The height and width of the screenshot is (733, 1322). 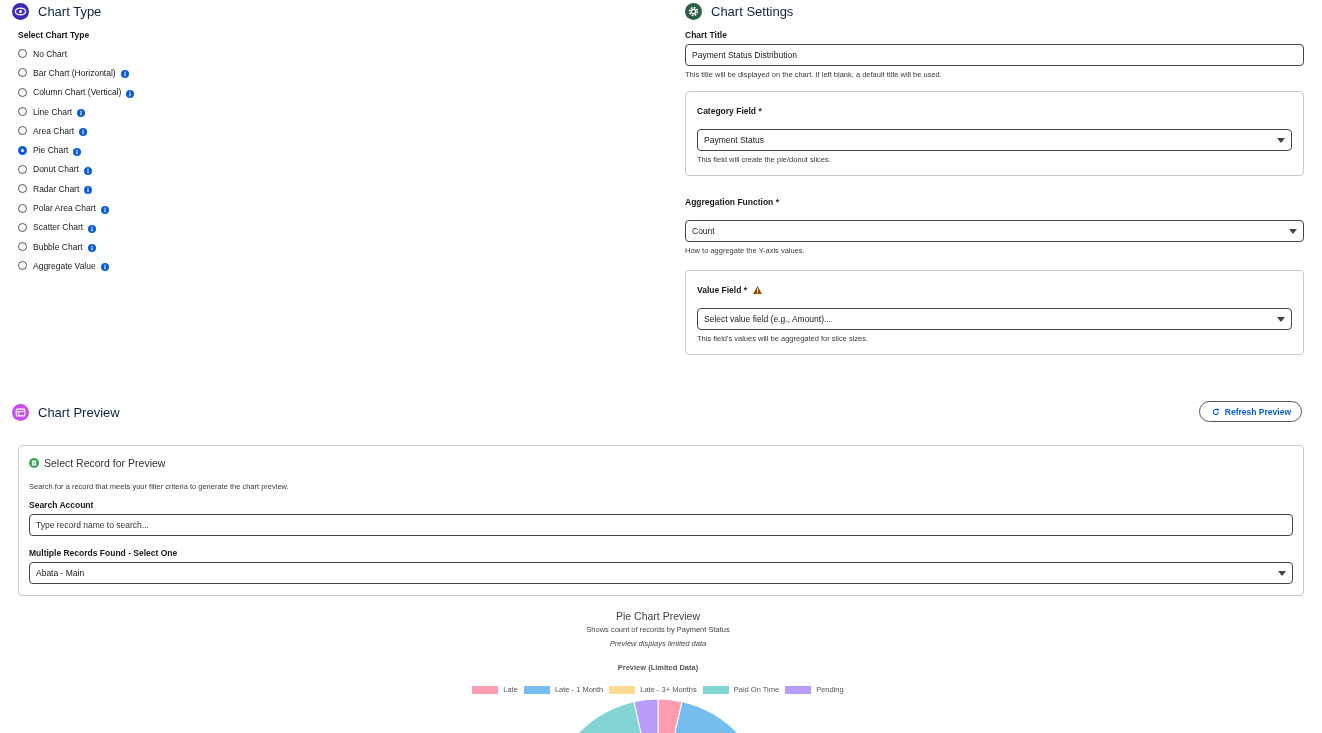 I want to click on radio-label: Pie Chart, so click(x=51, y=150).